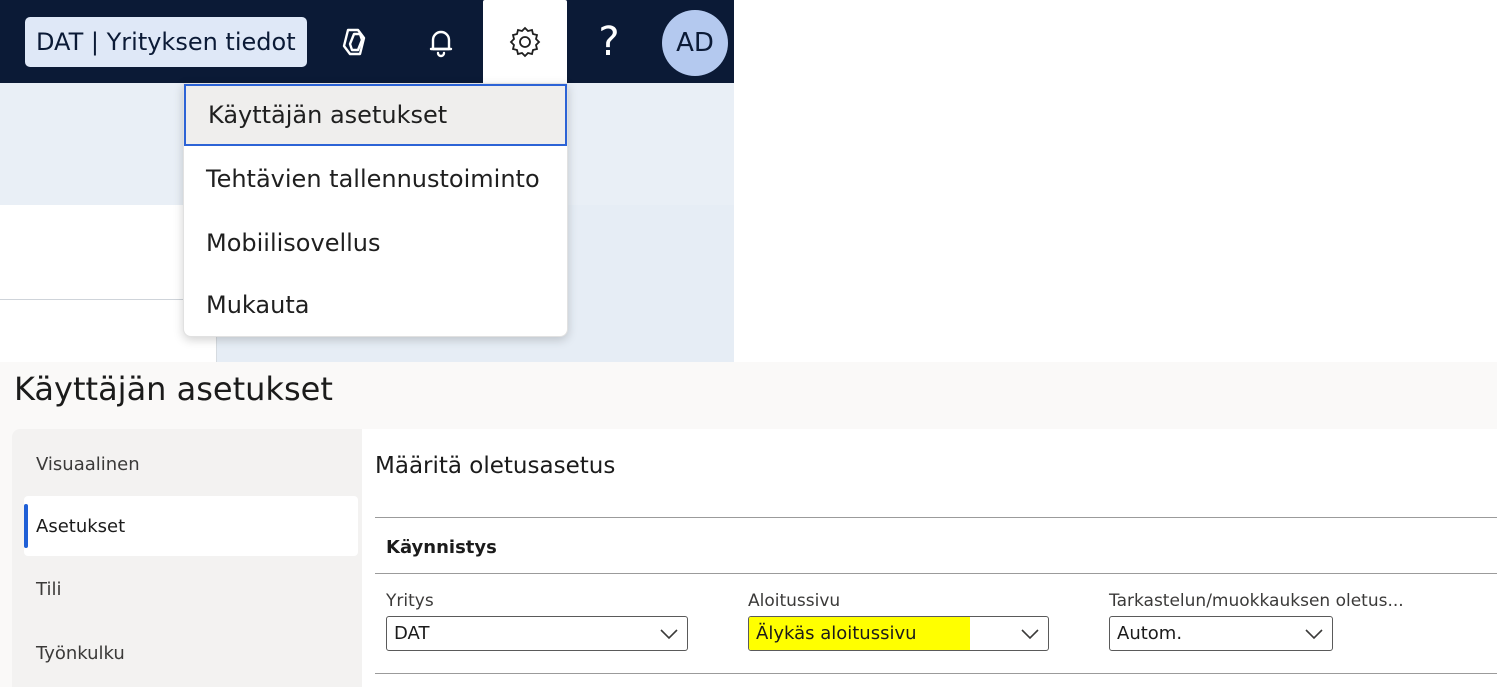 The height and width of the screenshot is (687, 1497). I want to click on help-button: ?, so click(609, 41).